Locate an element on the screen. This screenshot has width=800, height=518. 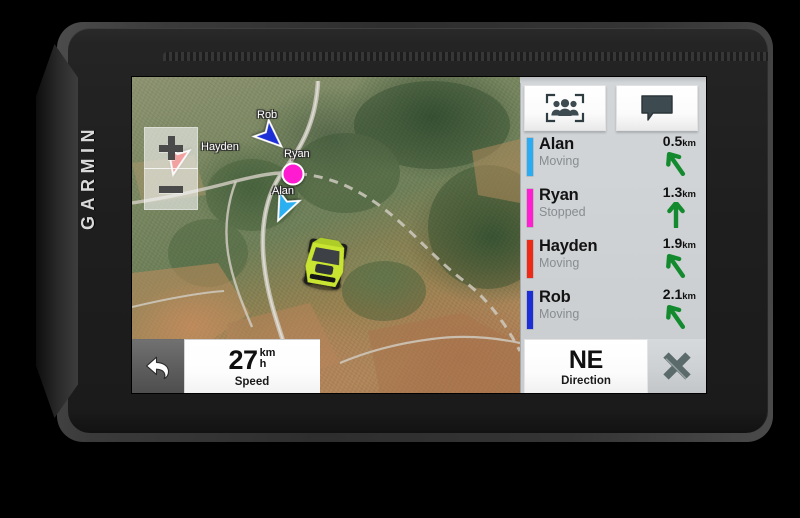
device-top-vent is located at coordinates (465, 56).